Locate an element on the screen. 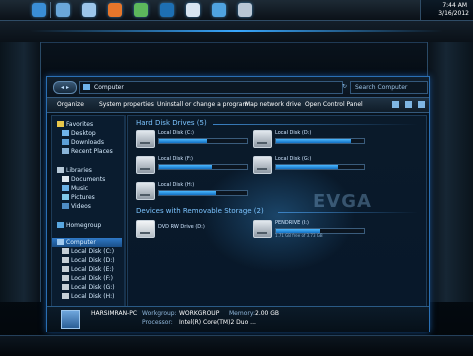  nav-music: Music is located at coordinates (87, 188).